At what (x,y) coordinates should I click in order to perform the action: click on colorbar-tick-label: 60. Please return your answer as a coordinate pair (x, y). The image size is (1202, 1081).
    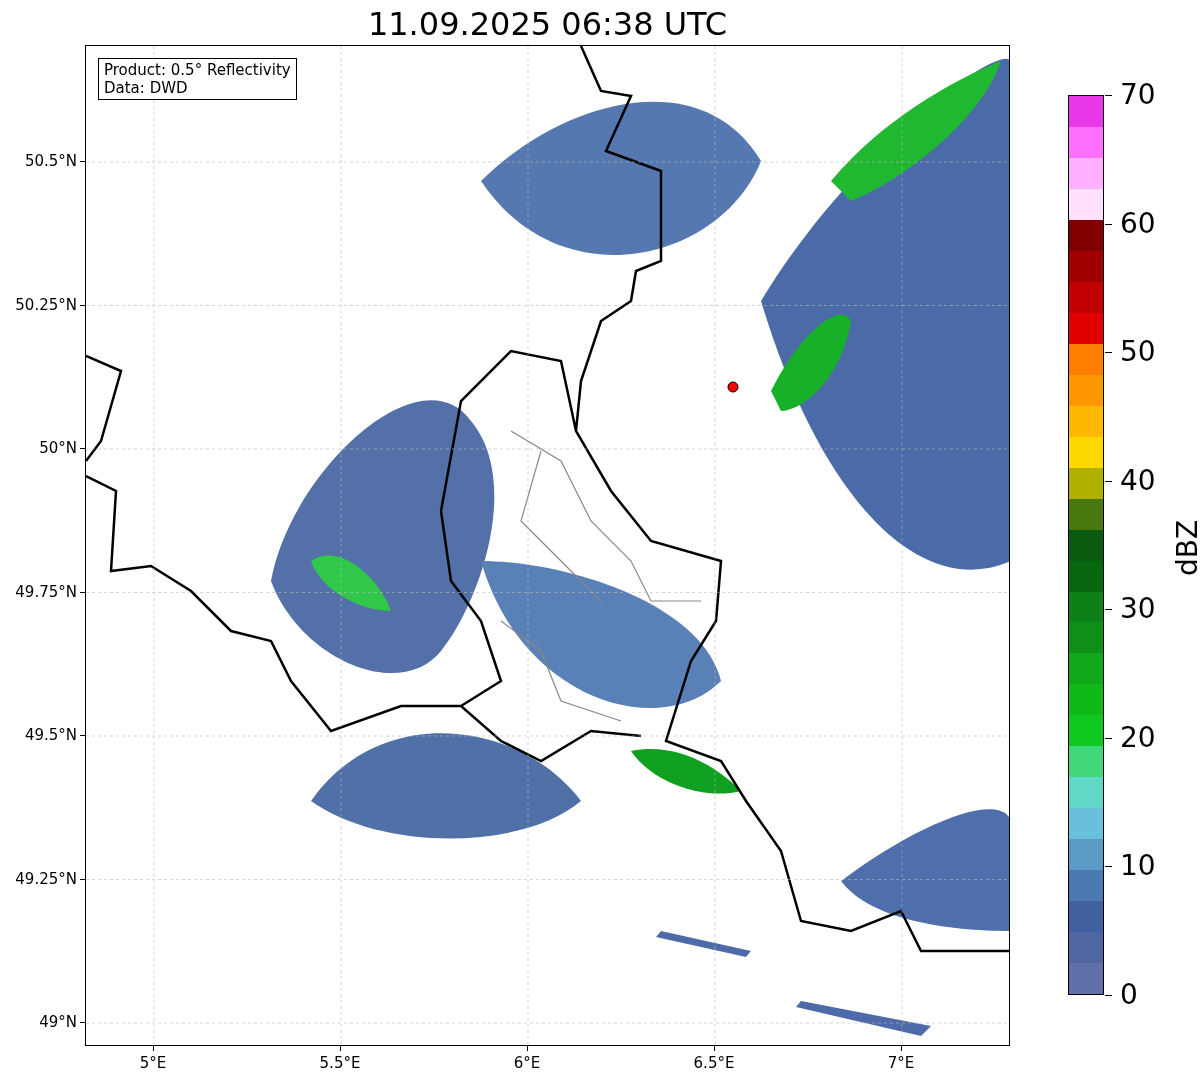
    Looking at the image, I should click on (1138, 223).